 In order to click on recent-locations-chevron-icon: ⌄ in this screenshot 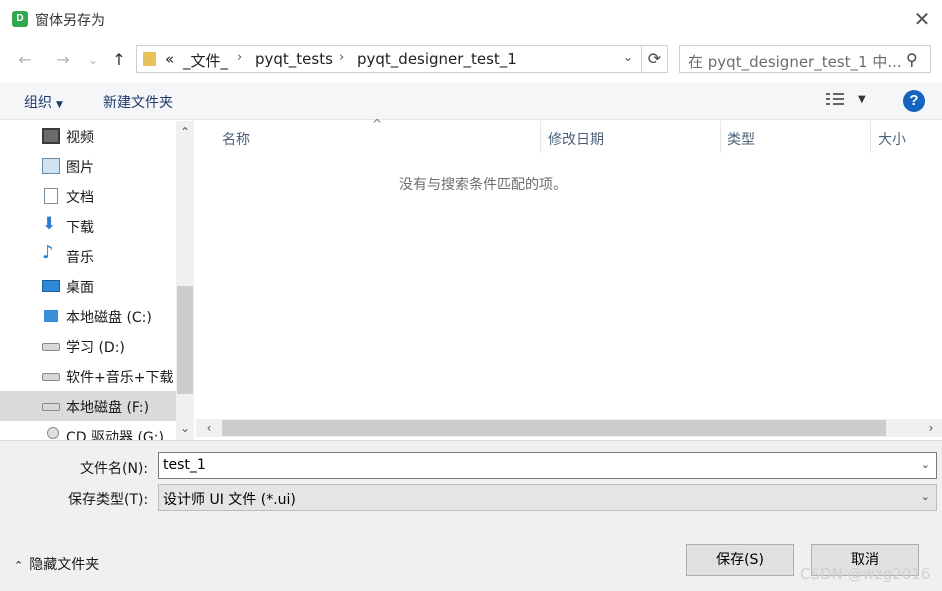, I will do `click(93, 60)`.